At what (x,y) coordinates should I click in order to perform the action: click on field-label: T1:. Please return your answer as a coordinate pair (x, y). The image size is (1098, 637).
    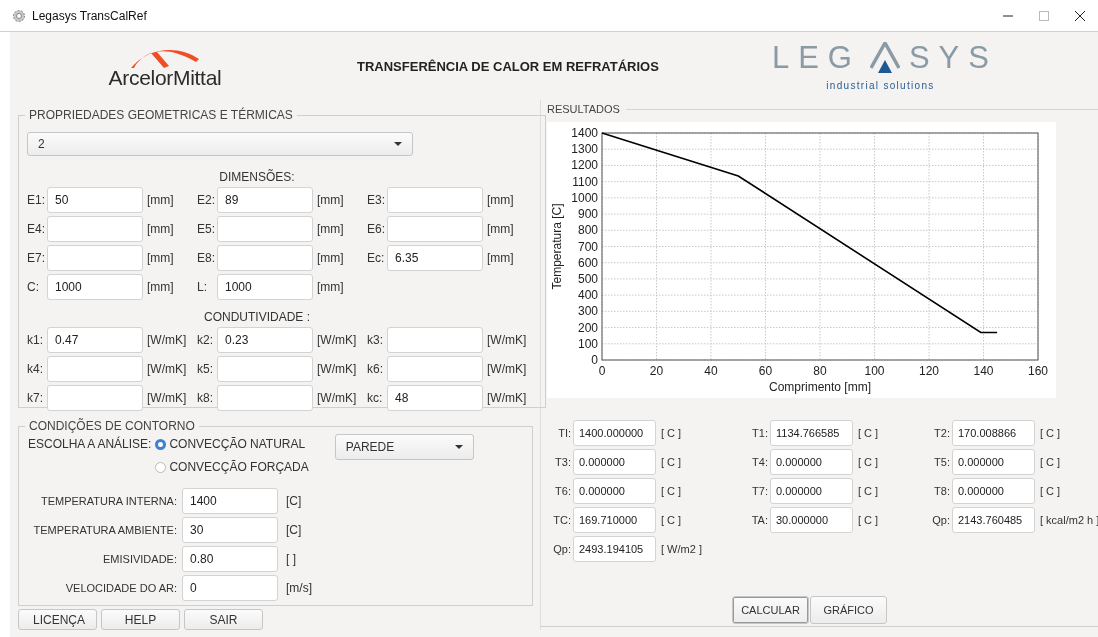
    Looking at the image, I should click on (759, 433).